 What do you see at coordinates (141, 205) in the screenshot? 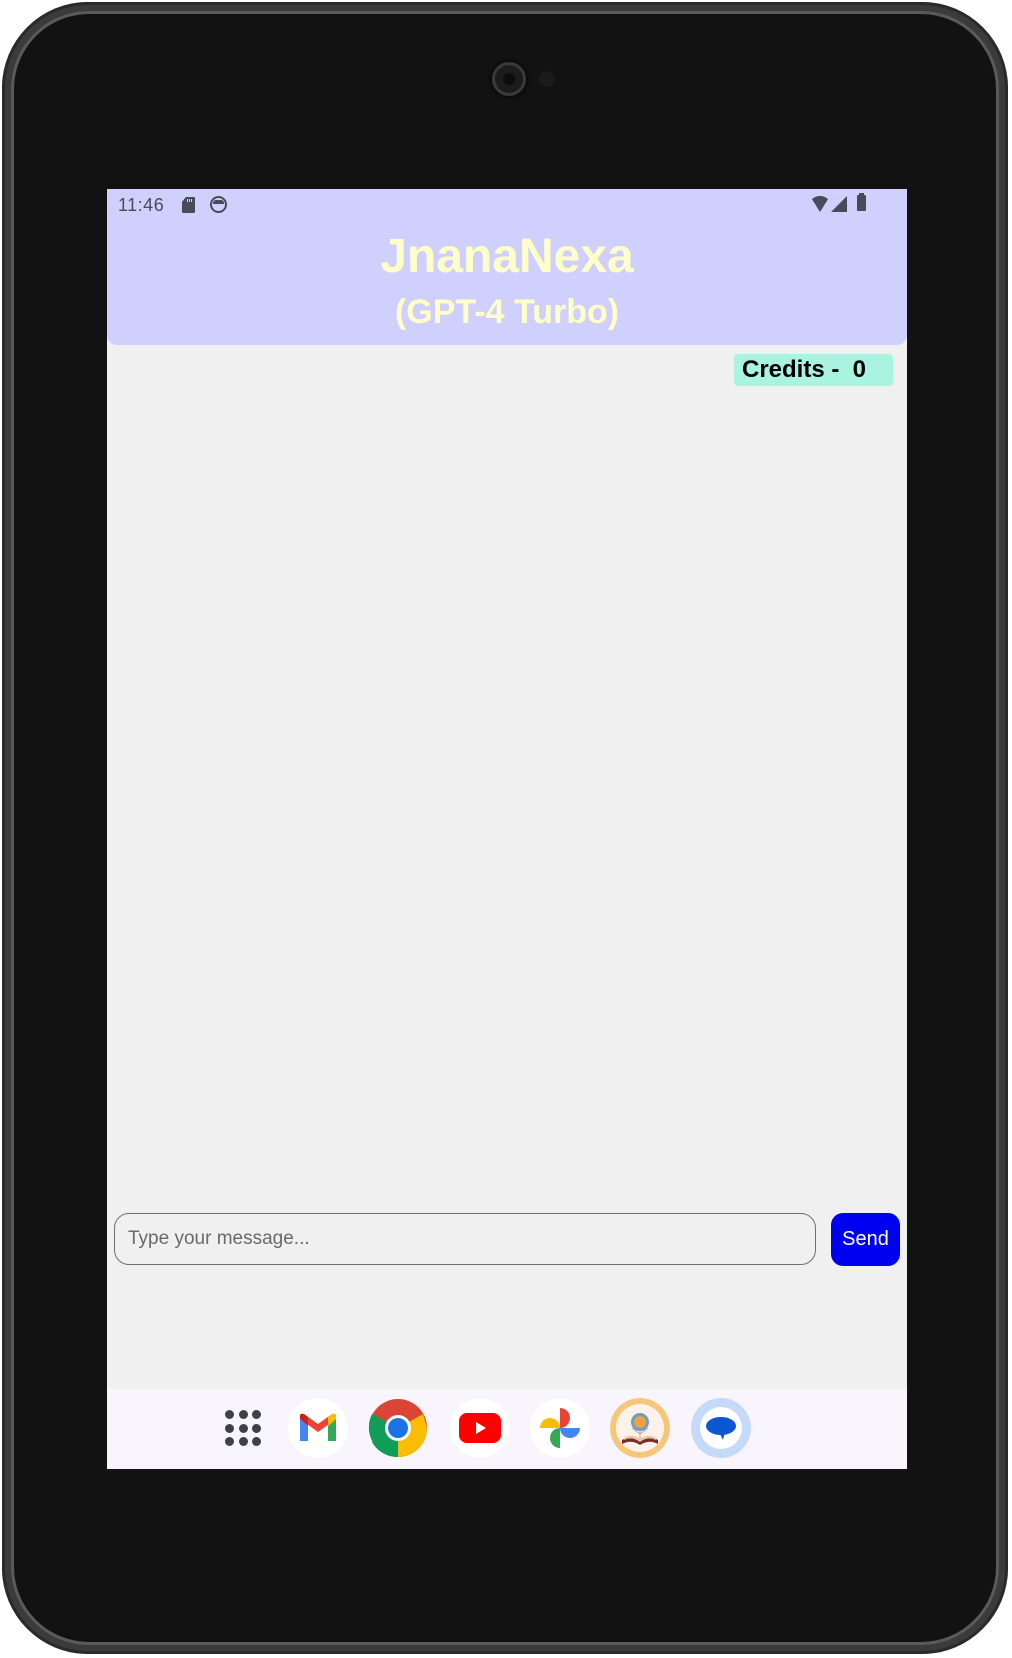
I see `status-time: 11:46` at bounding box center [141, 205].